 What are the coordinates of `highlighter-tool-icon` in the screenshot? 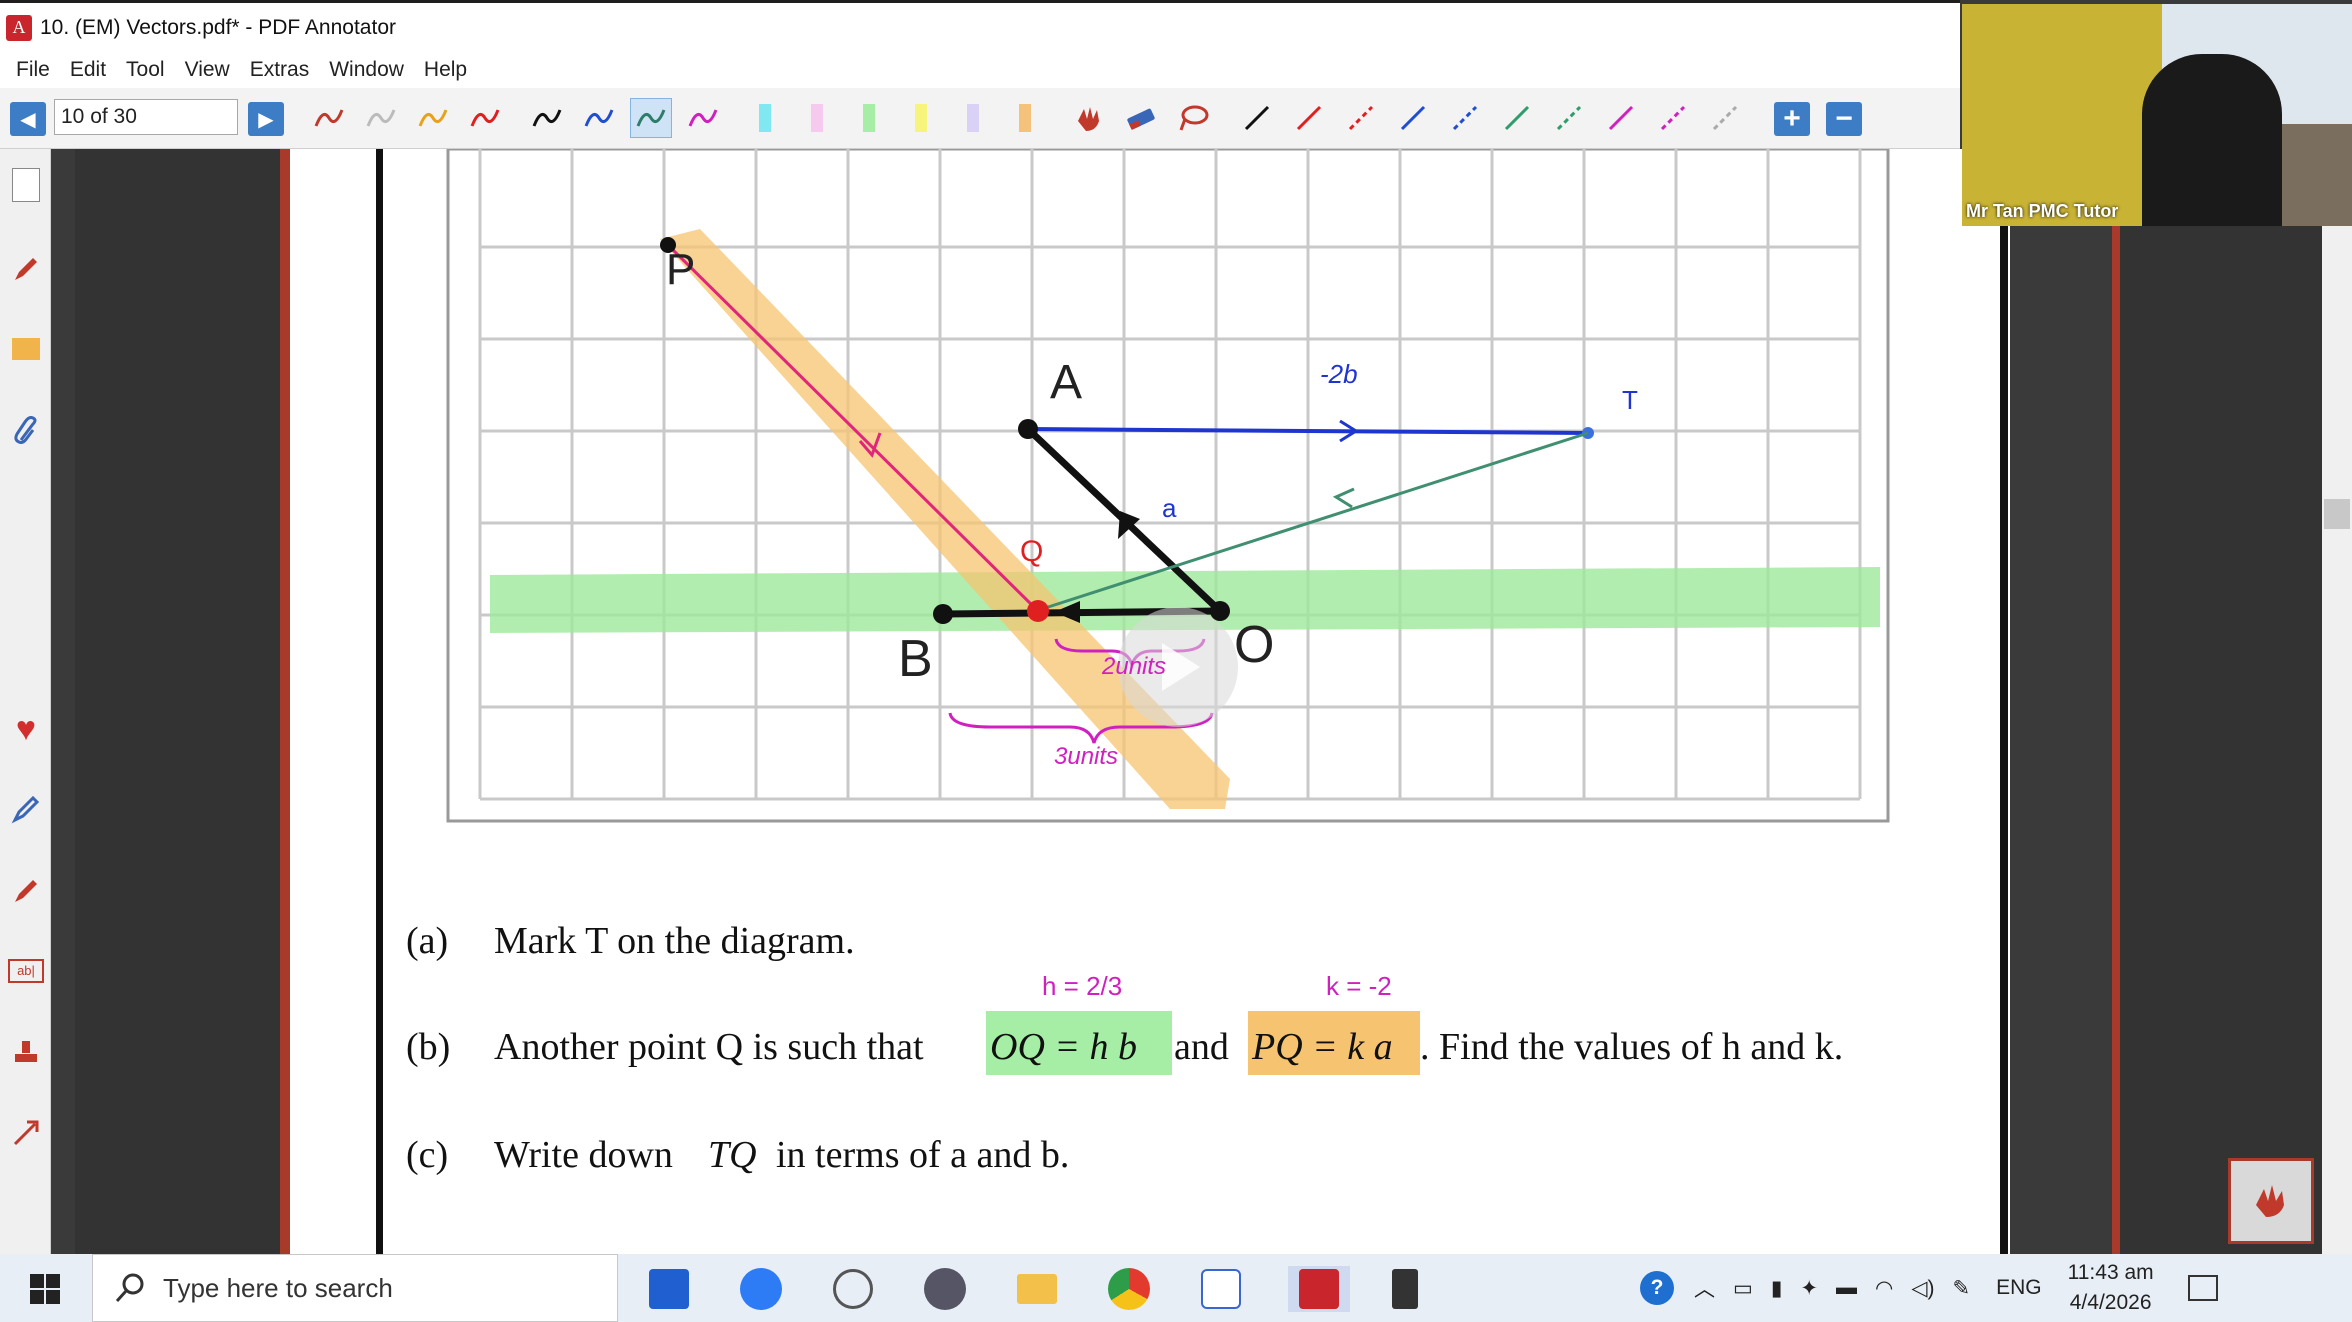 It's located at (26, 891).